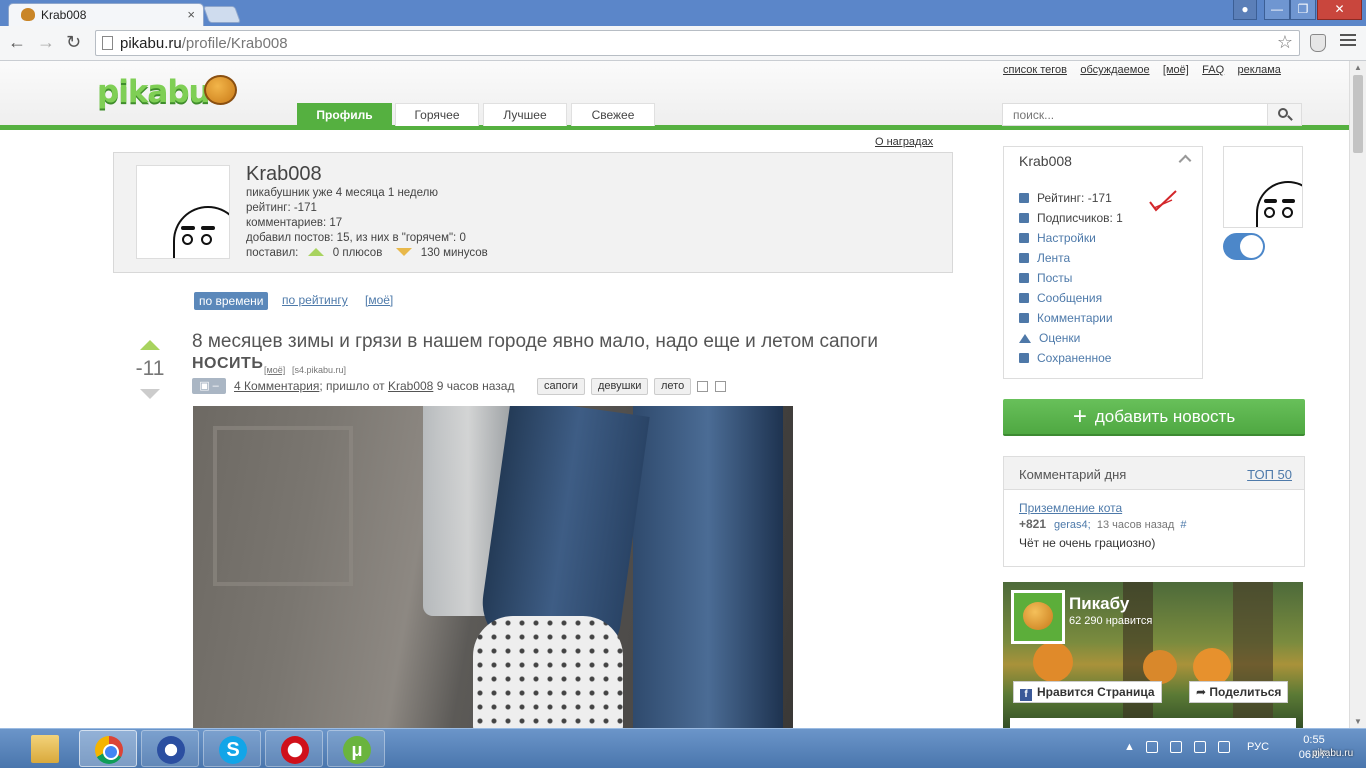  I want to click on sidebar-item-rating: Рейтинг: -171, so click(1065, 198).